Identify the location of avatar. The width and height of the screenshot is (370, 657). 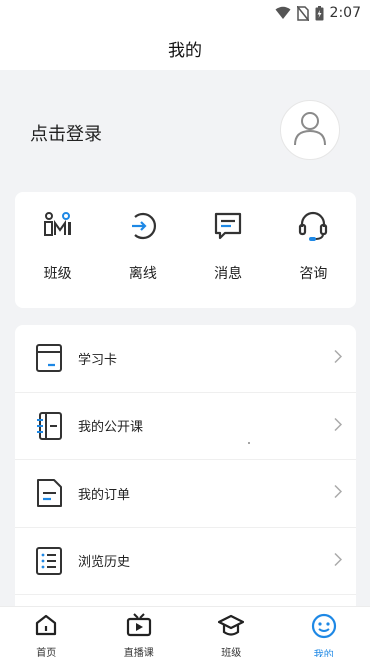
(310, 130).